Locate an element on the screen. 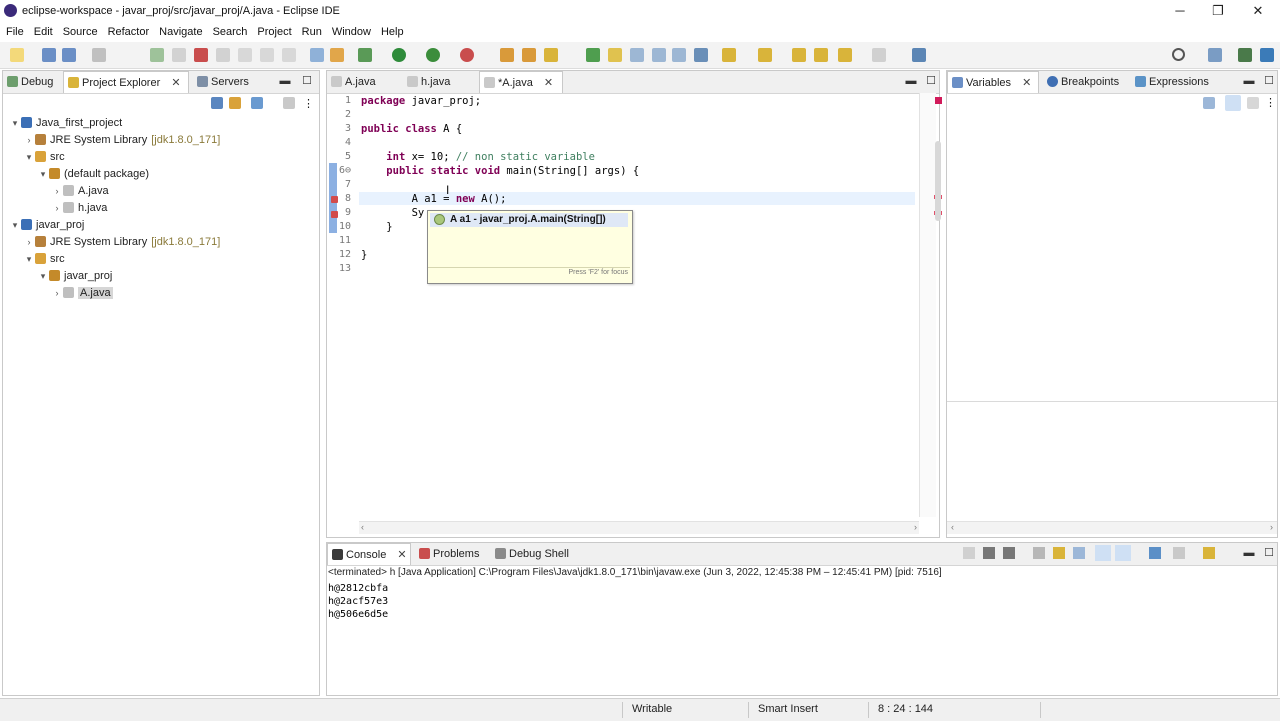  forward-history-icon is located at coordinates (879, 55).